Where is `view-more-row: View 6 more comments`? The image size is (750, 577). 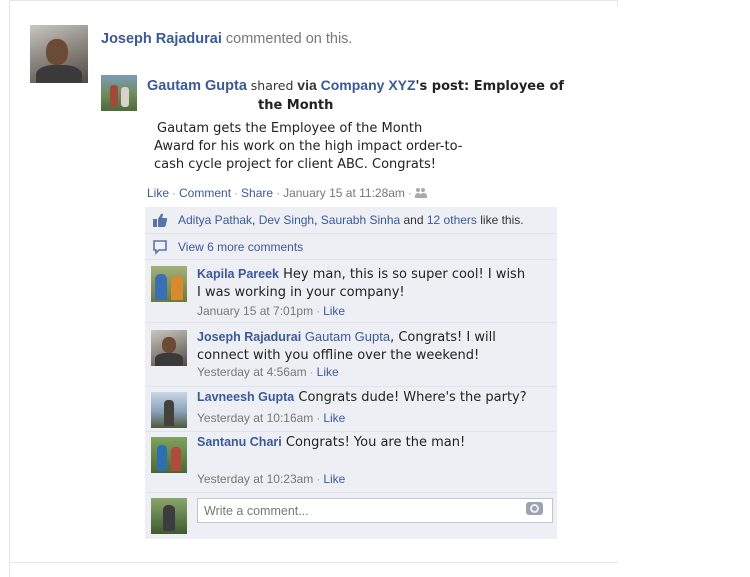 view-more-row: View 6 more comments is located at coordinates (351, 247).